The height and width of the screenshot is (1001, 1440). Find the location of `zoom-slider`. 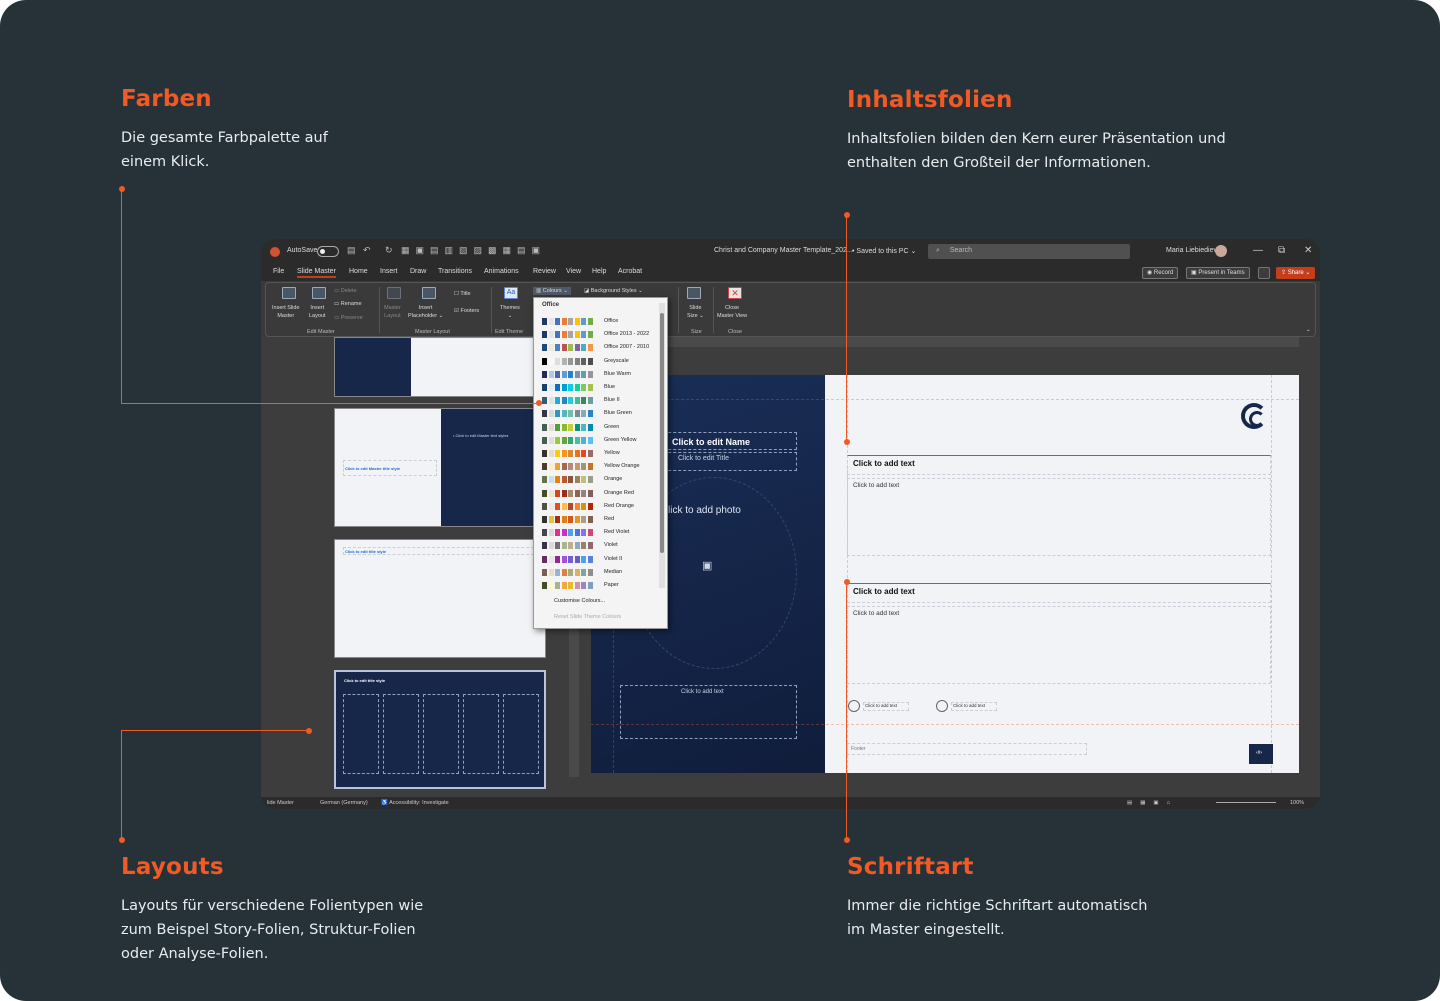

zoom-slider is located at coordinates (1246, 802).